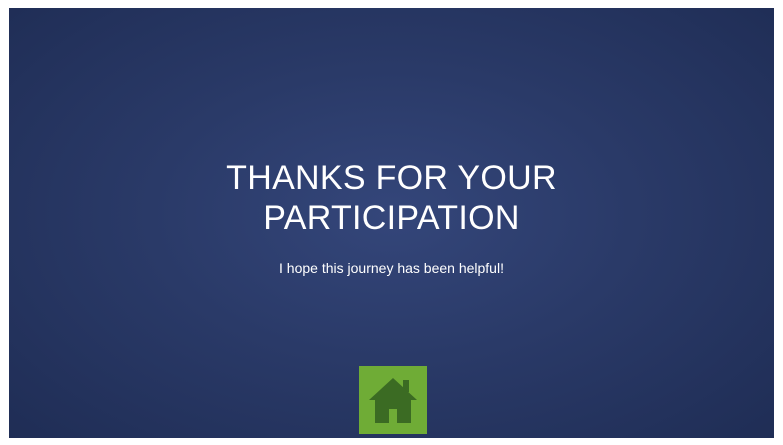  I want to click on slide-title-line-2: PARTICIPATION, so click(391, 218).